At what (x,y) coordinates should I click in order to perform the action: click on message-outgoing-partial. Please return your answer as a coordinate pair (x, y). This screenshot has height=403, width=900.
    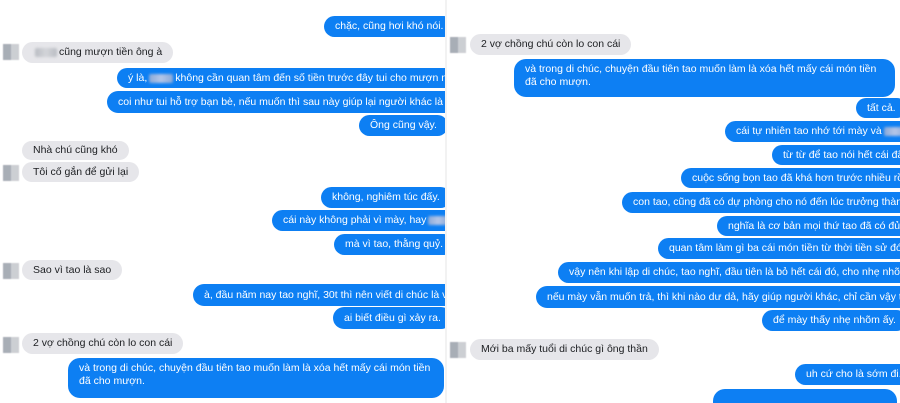
    Looking at the image, I should click on (805, 396).